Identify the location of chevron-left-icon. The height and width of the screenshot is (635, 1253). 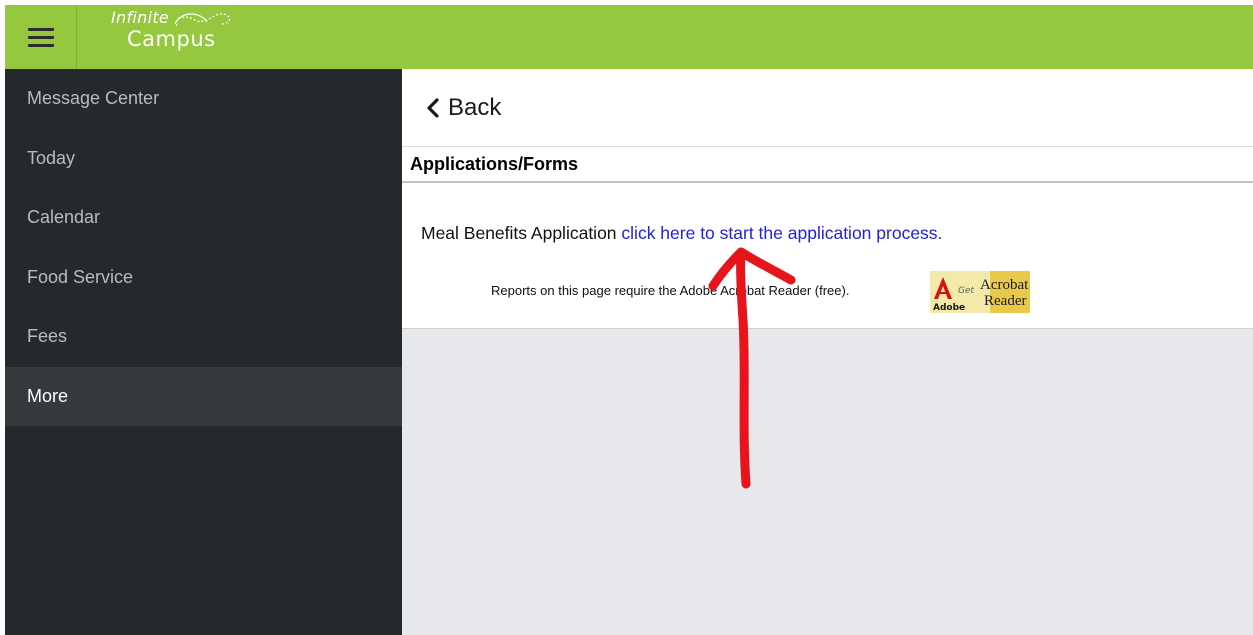
(433, 107).